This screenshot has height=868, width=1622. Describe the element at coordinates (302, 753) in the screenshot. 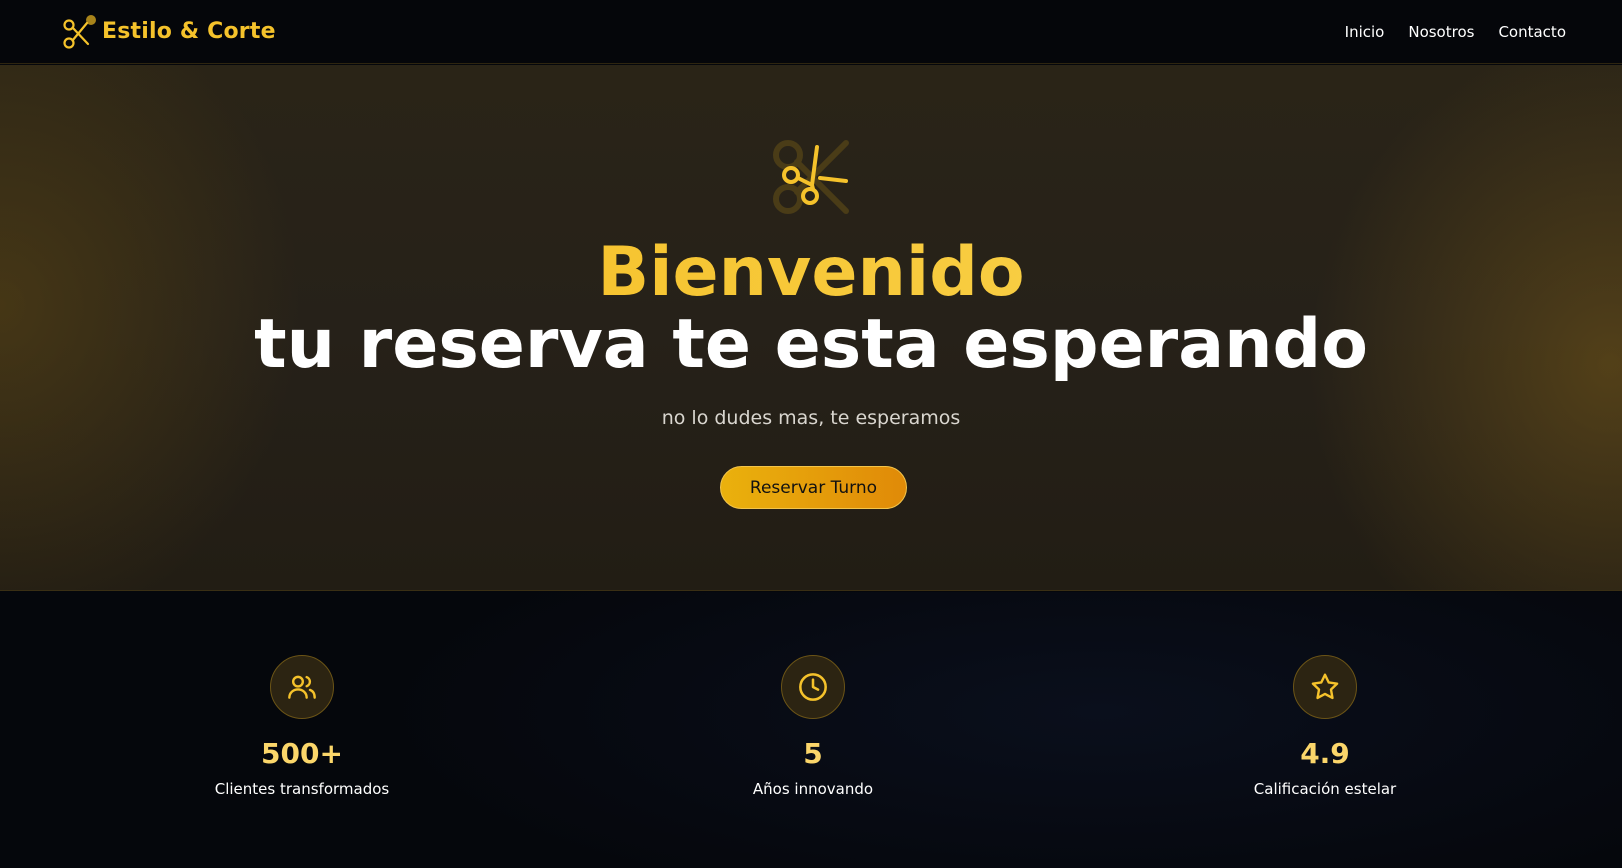

I see `stat-value: 500+` at that location.